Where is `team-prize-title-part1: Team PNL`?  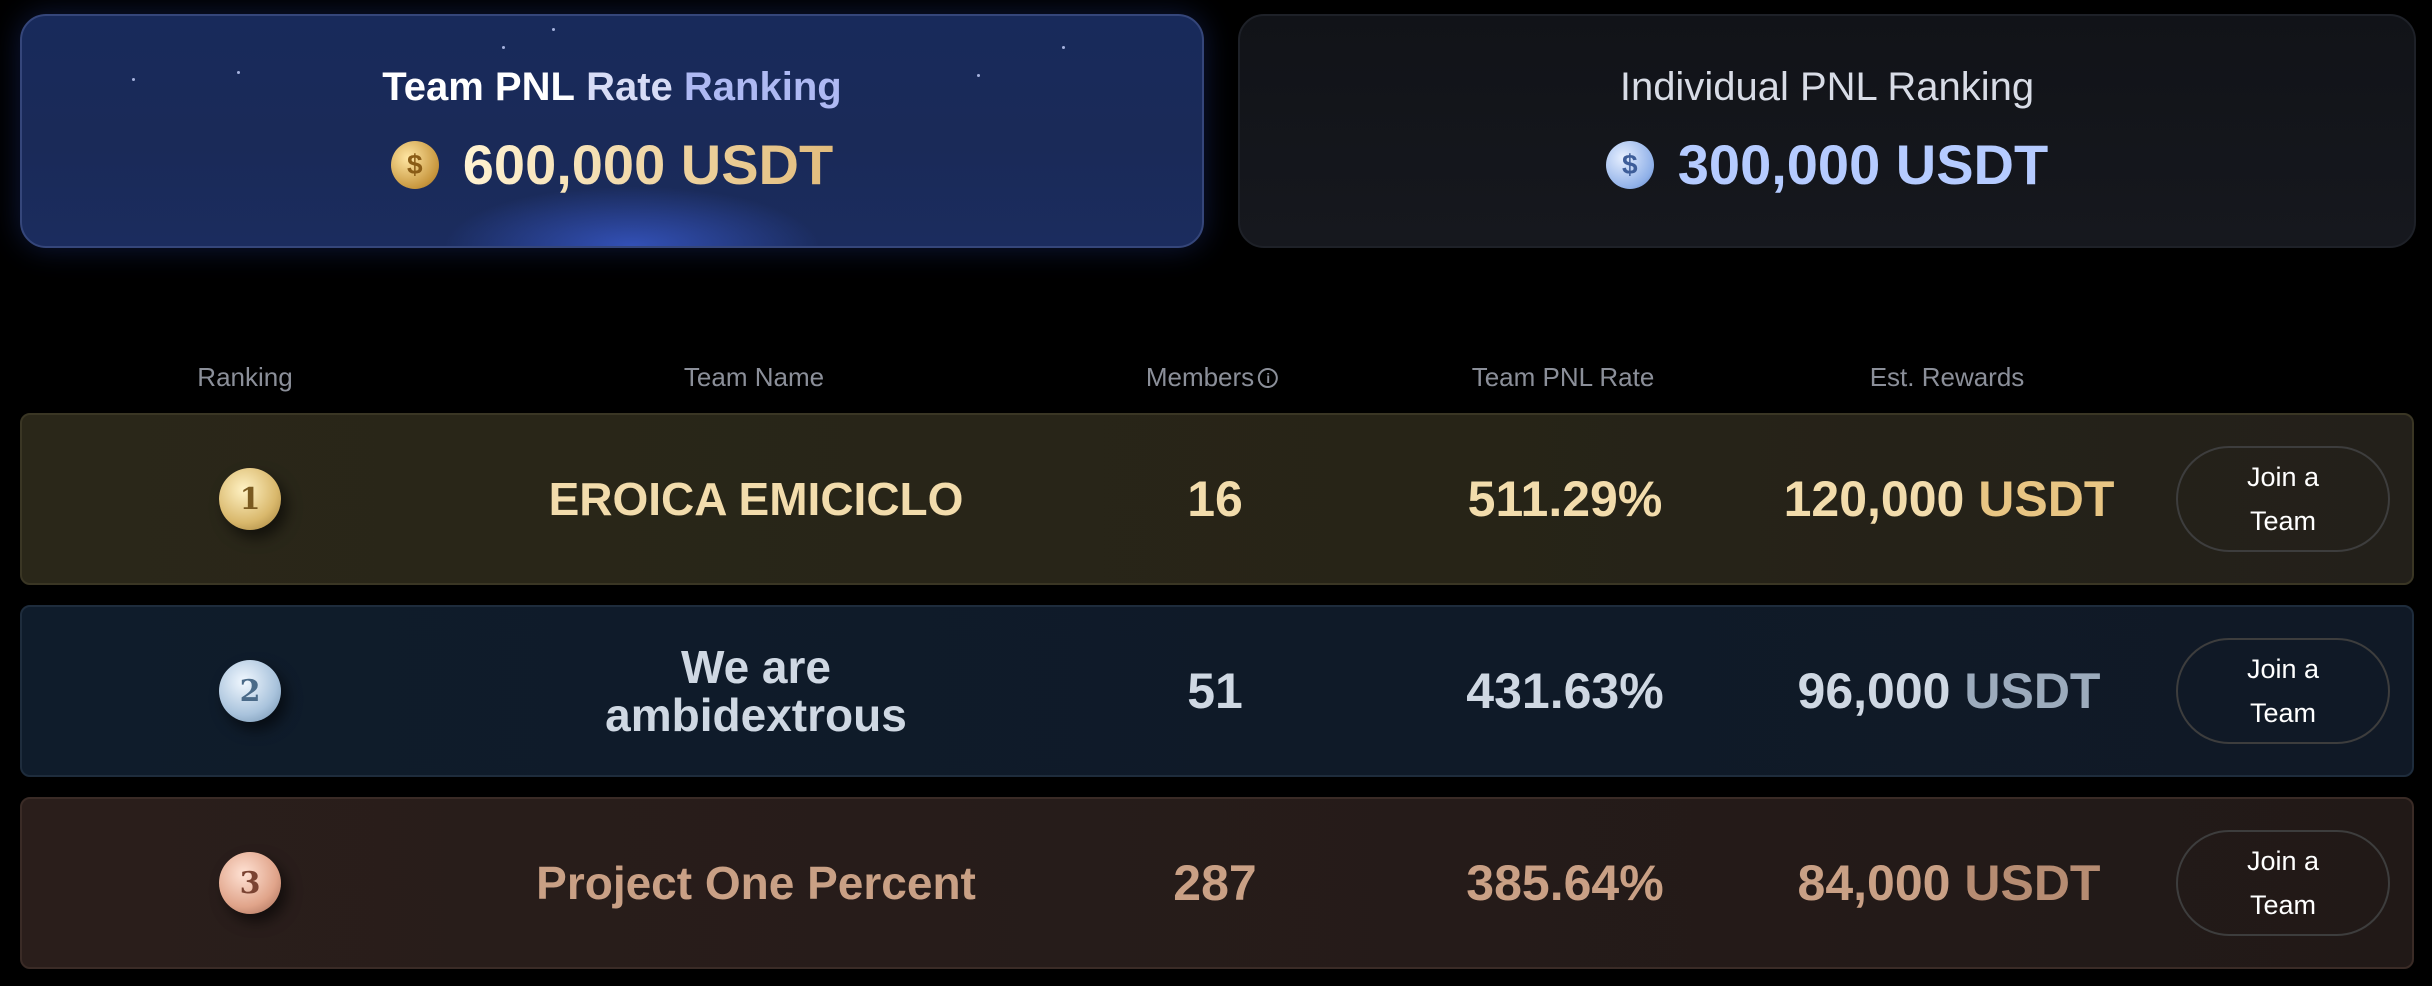
team-prize-title-part1: Team PNL is located at coordinates (478, 87).